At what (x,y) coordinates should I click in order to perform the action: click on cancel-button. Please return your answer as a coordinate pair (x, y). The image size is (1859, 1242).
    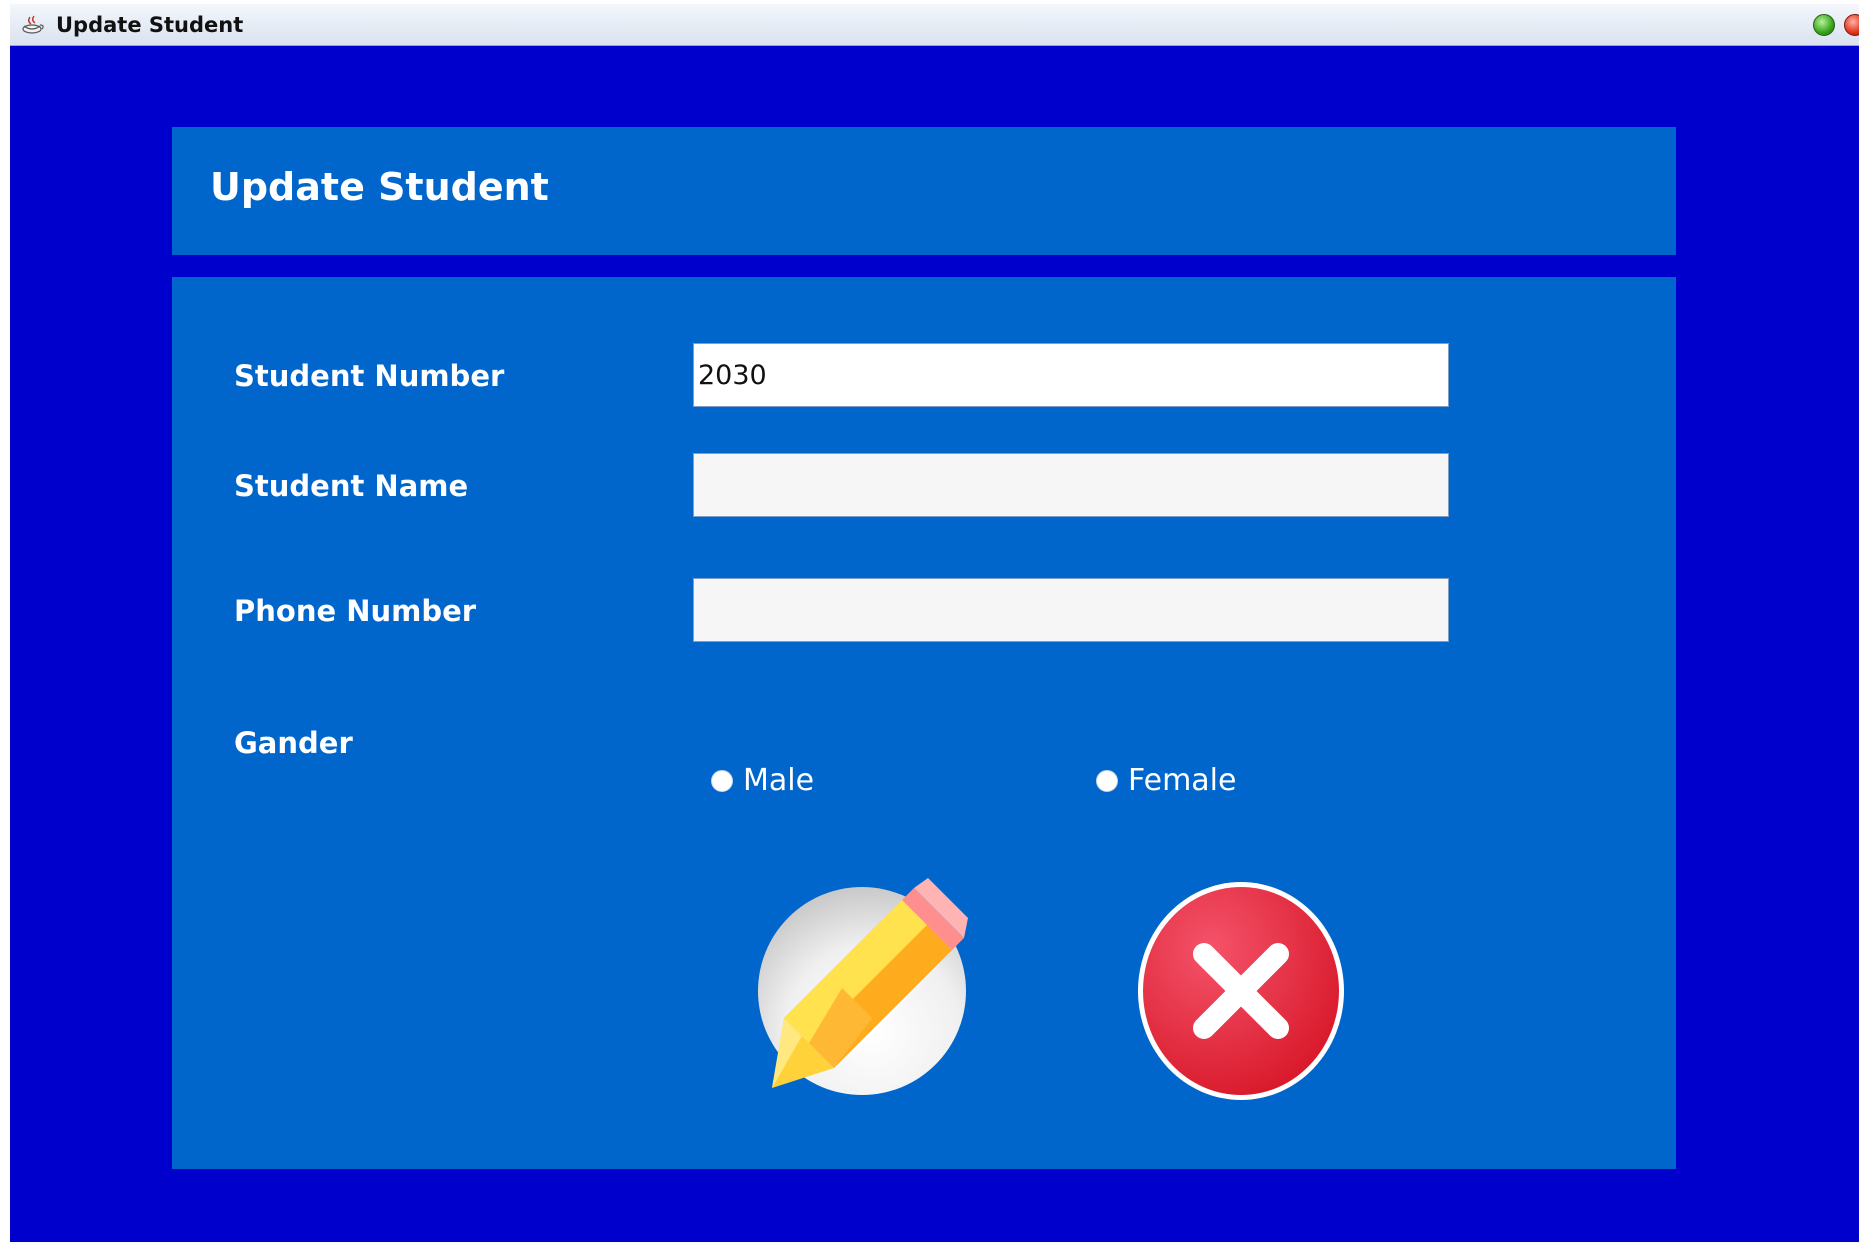
    Looking at the image, I should click on (1241, 991).